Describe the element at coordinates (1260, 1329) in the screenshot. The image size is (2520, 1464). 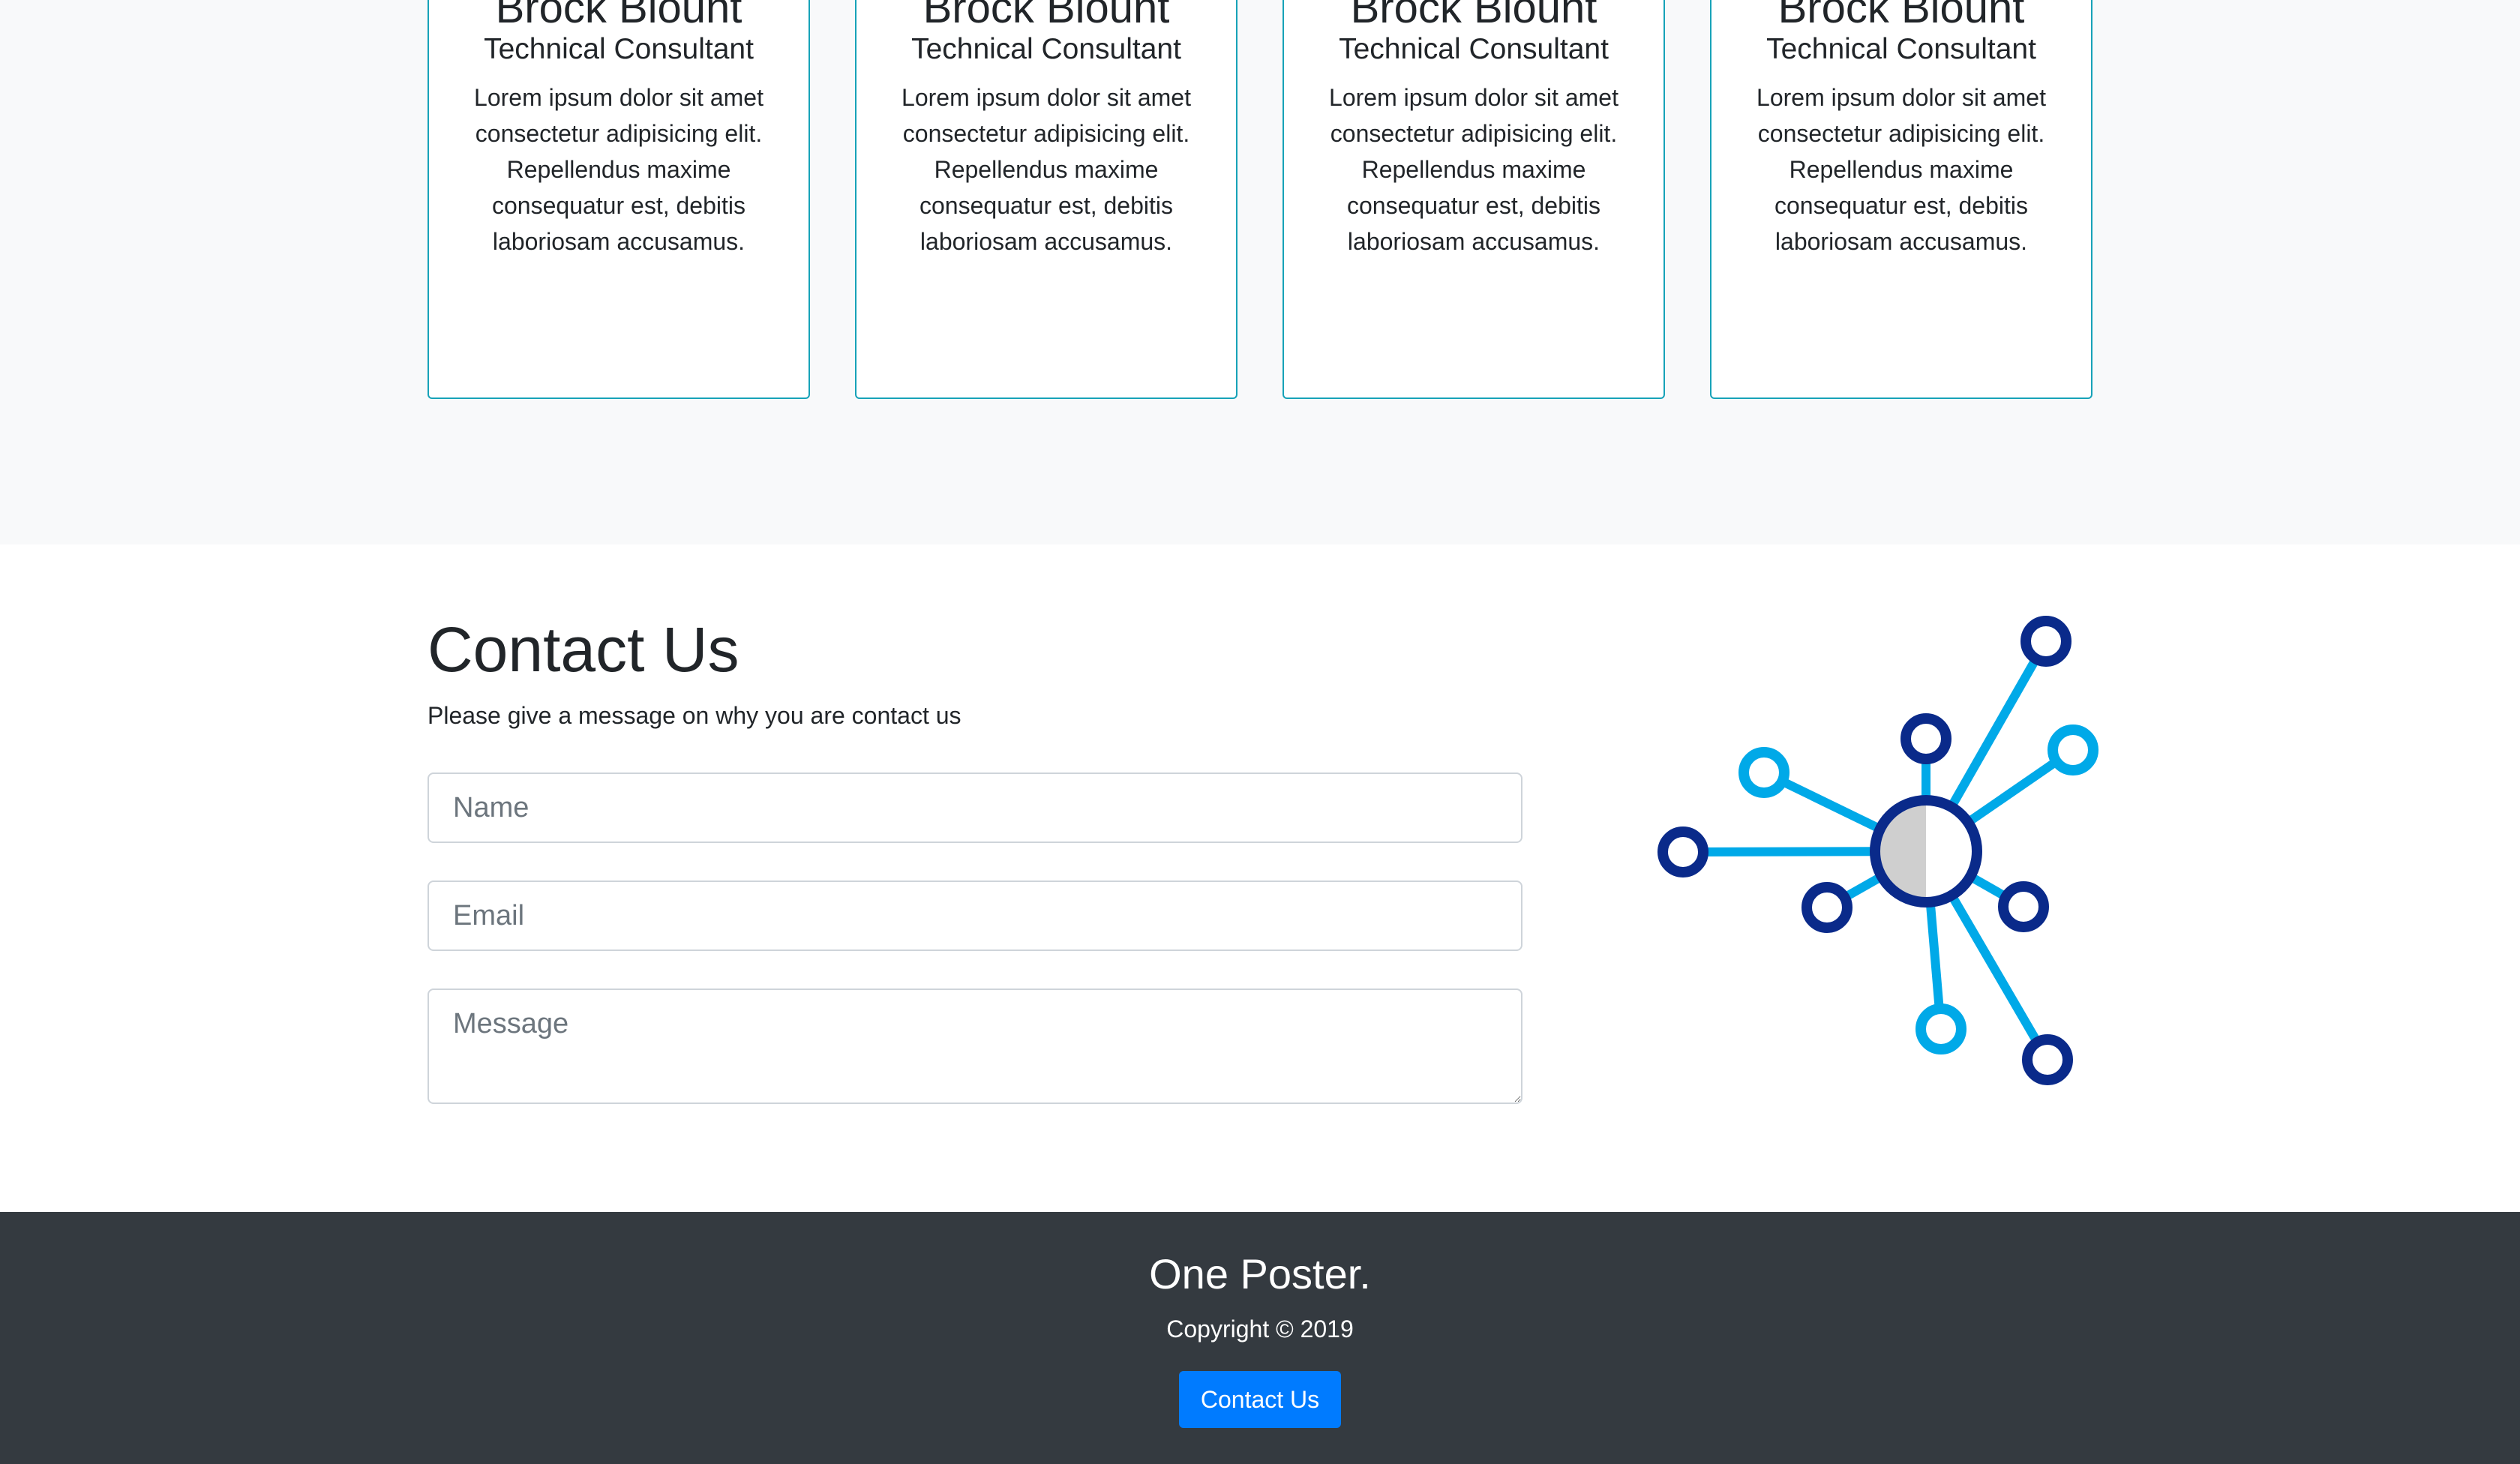
I see `footer-copyright: Copyright © 2019` at that location.